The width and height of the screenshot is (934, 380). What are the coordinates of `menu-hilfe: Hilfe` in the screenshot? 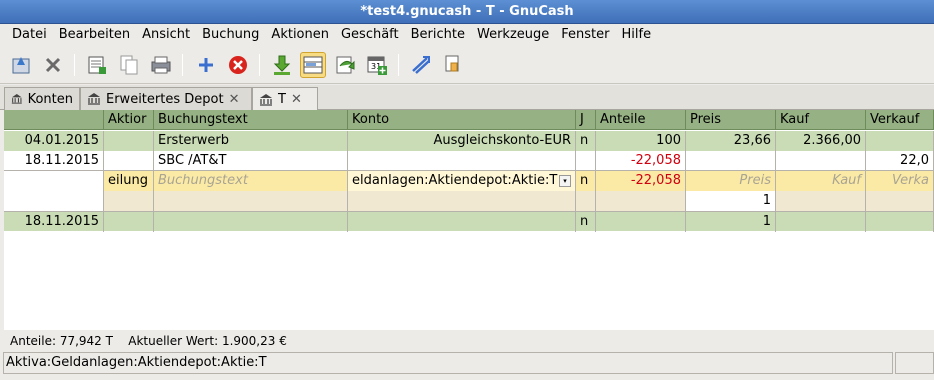 It's located at (637, 35).